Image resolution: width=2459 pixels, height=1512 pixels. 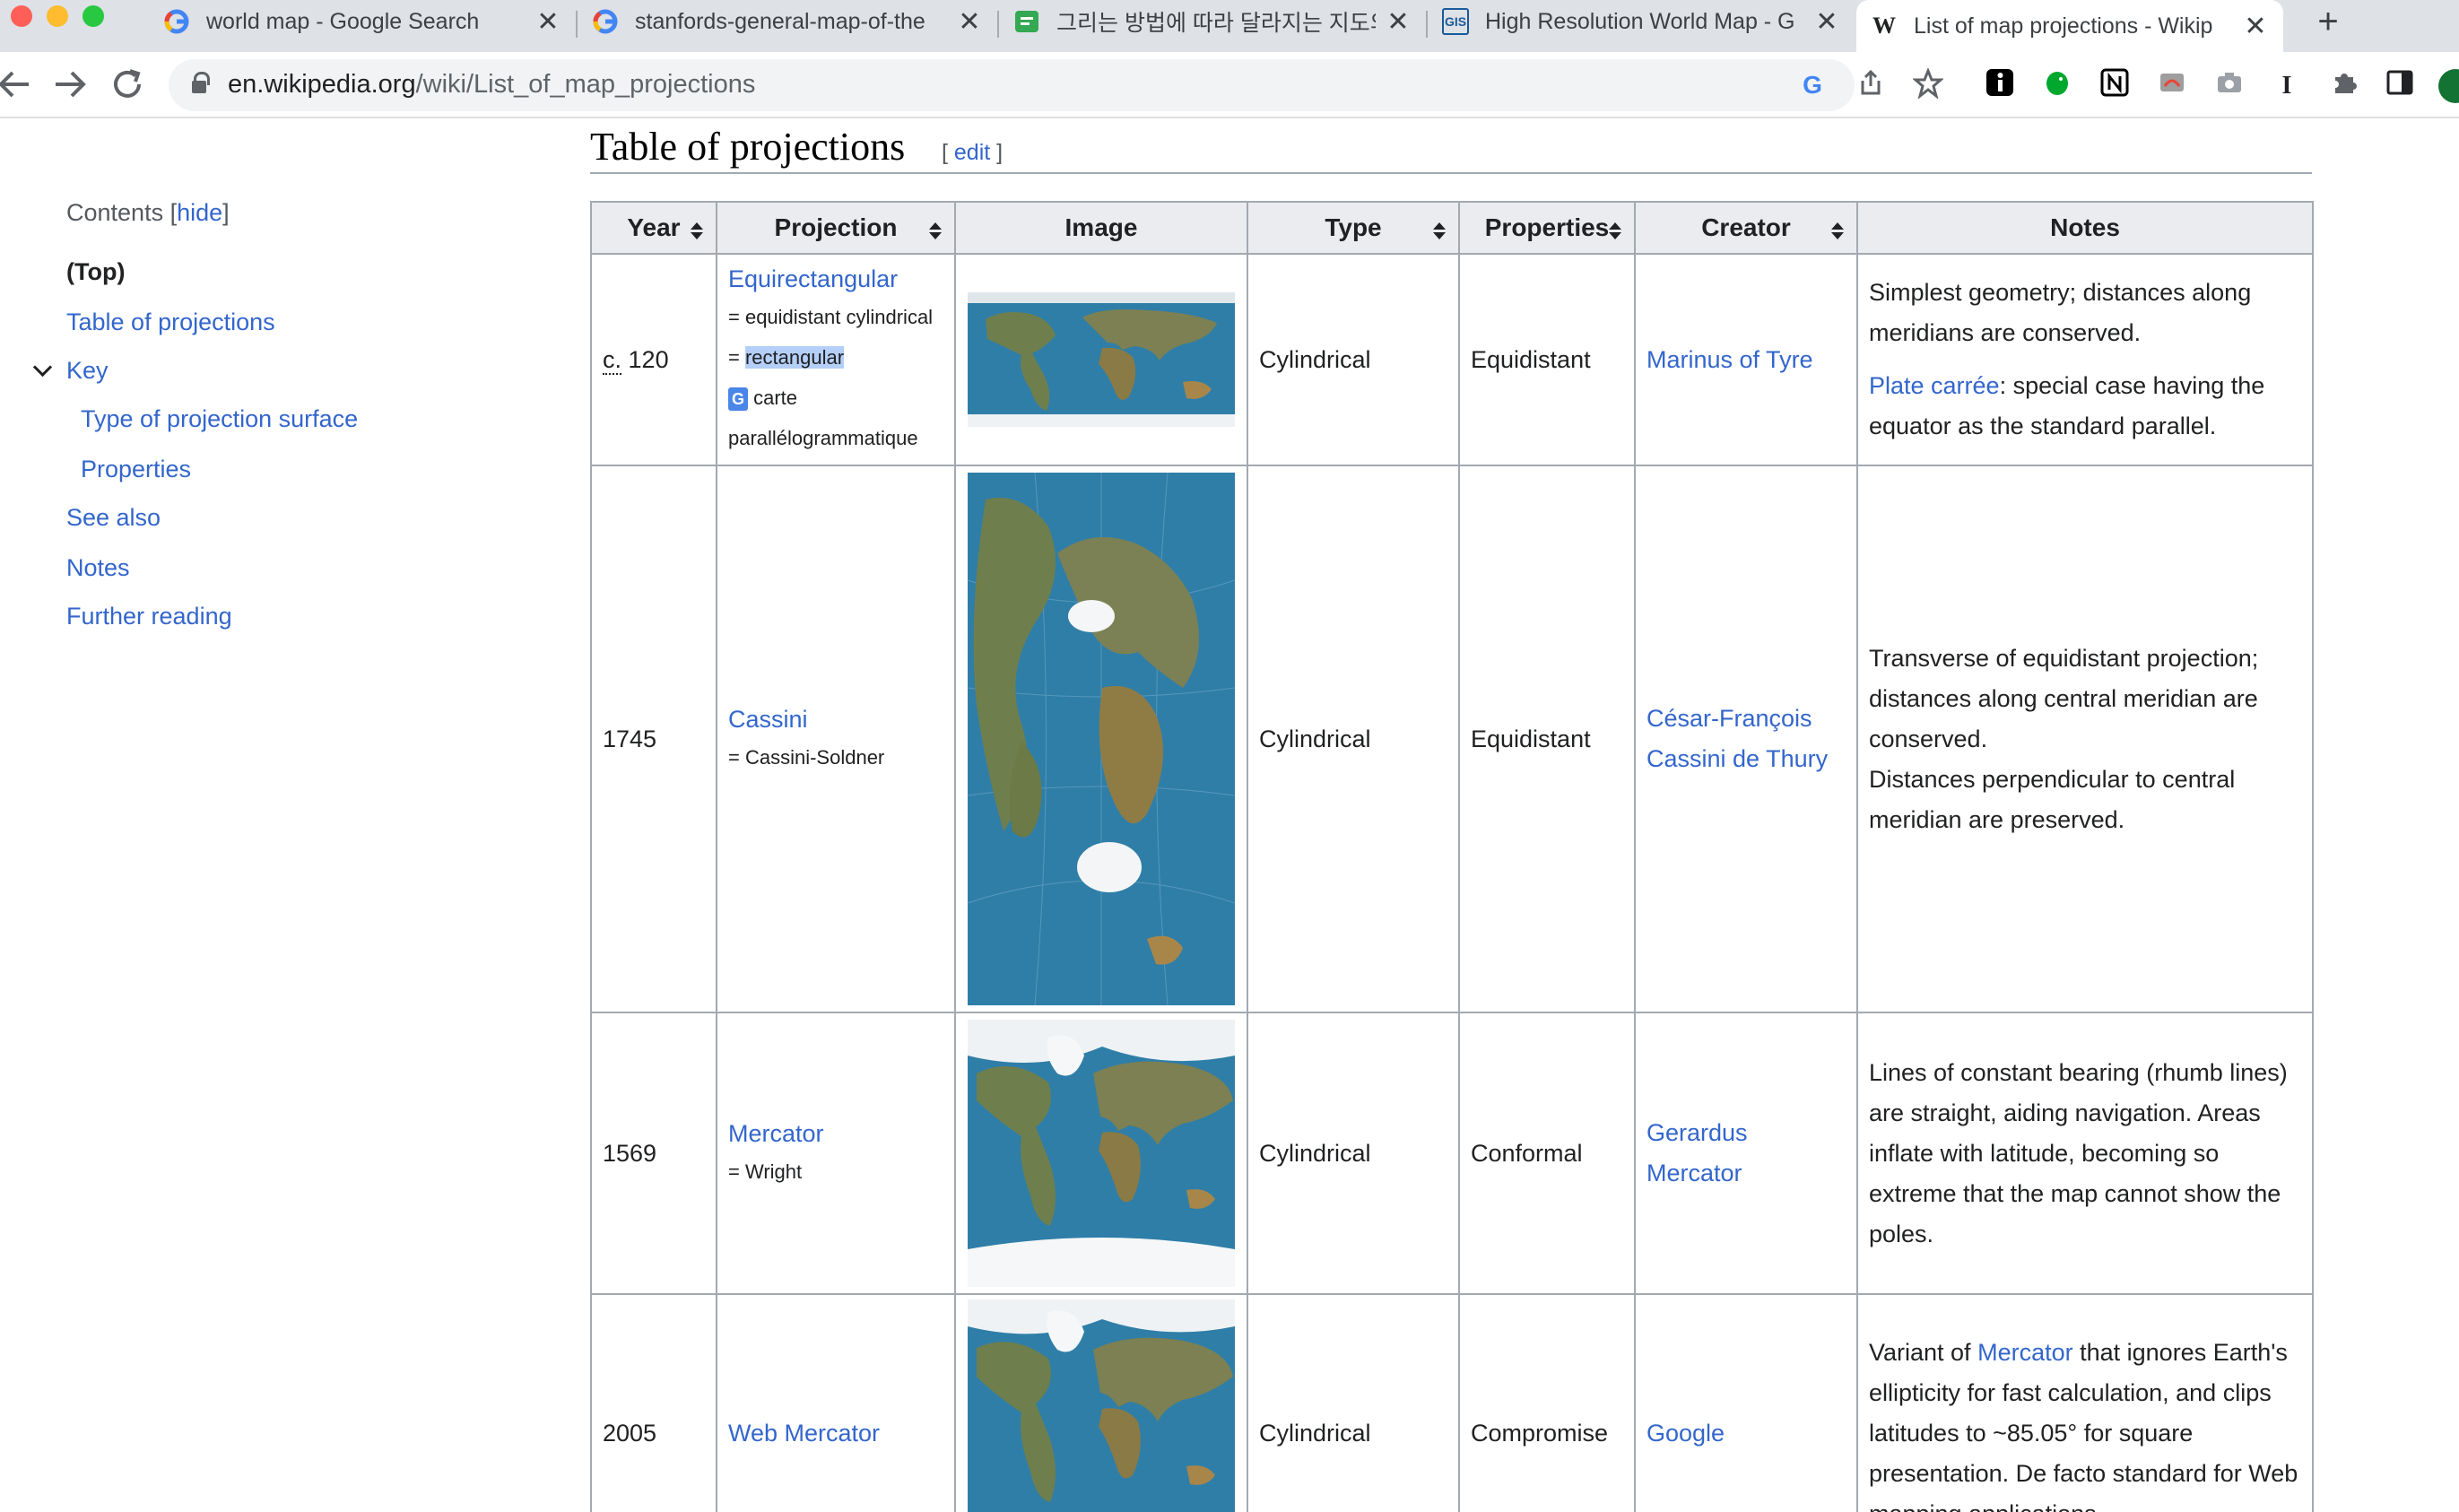 What do you see at coordinates (2172, 86) in the screenshot?
I see `screen-capture-icon` at bounding box center [2172, 86].